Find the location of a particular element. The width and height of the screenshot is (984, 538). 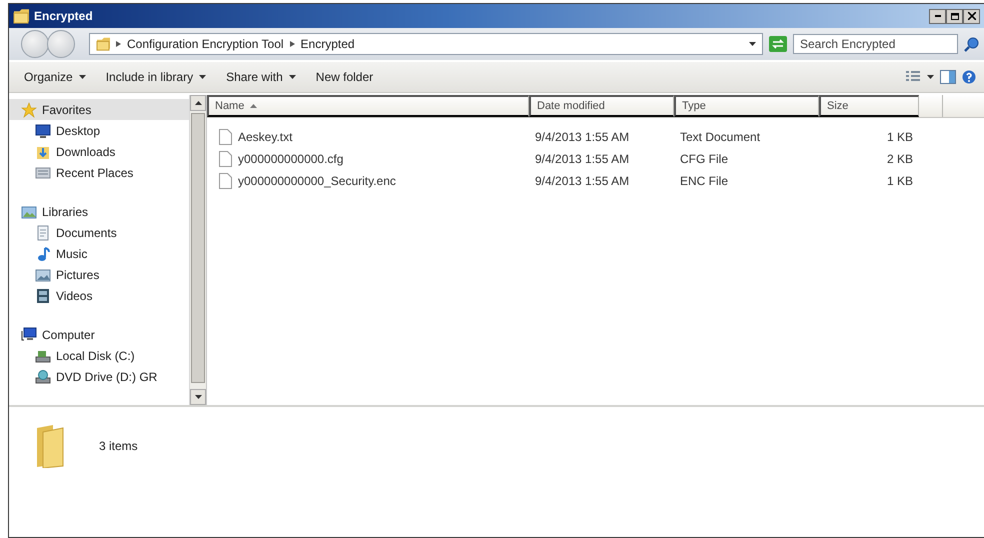

minimize-icon is located at coordinates (937, 16).